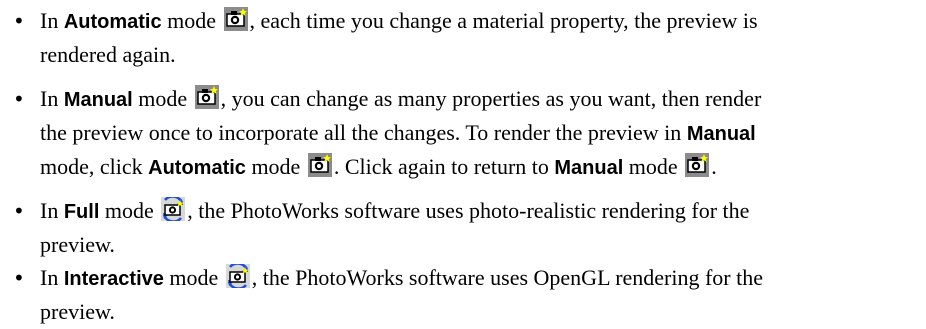  What do you see at coordinates (113, 279) in the screenshot?
I see `ui-term-interactive: Interactive` at bounding box center [113, 279].